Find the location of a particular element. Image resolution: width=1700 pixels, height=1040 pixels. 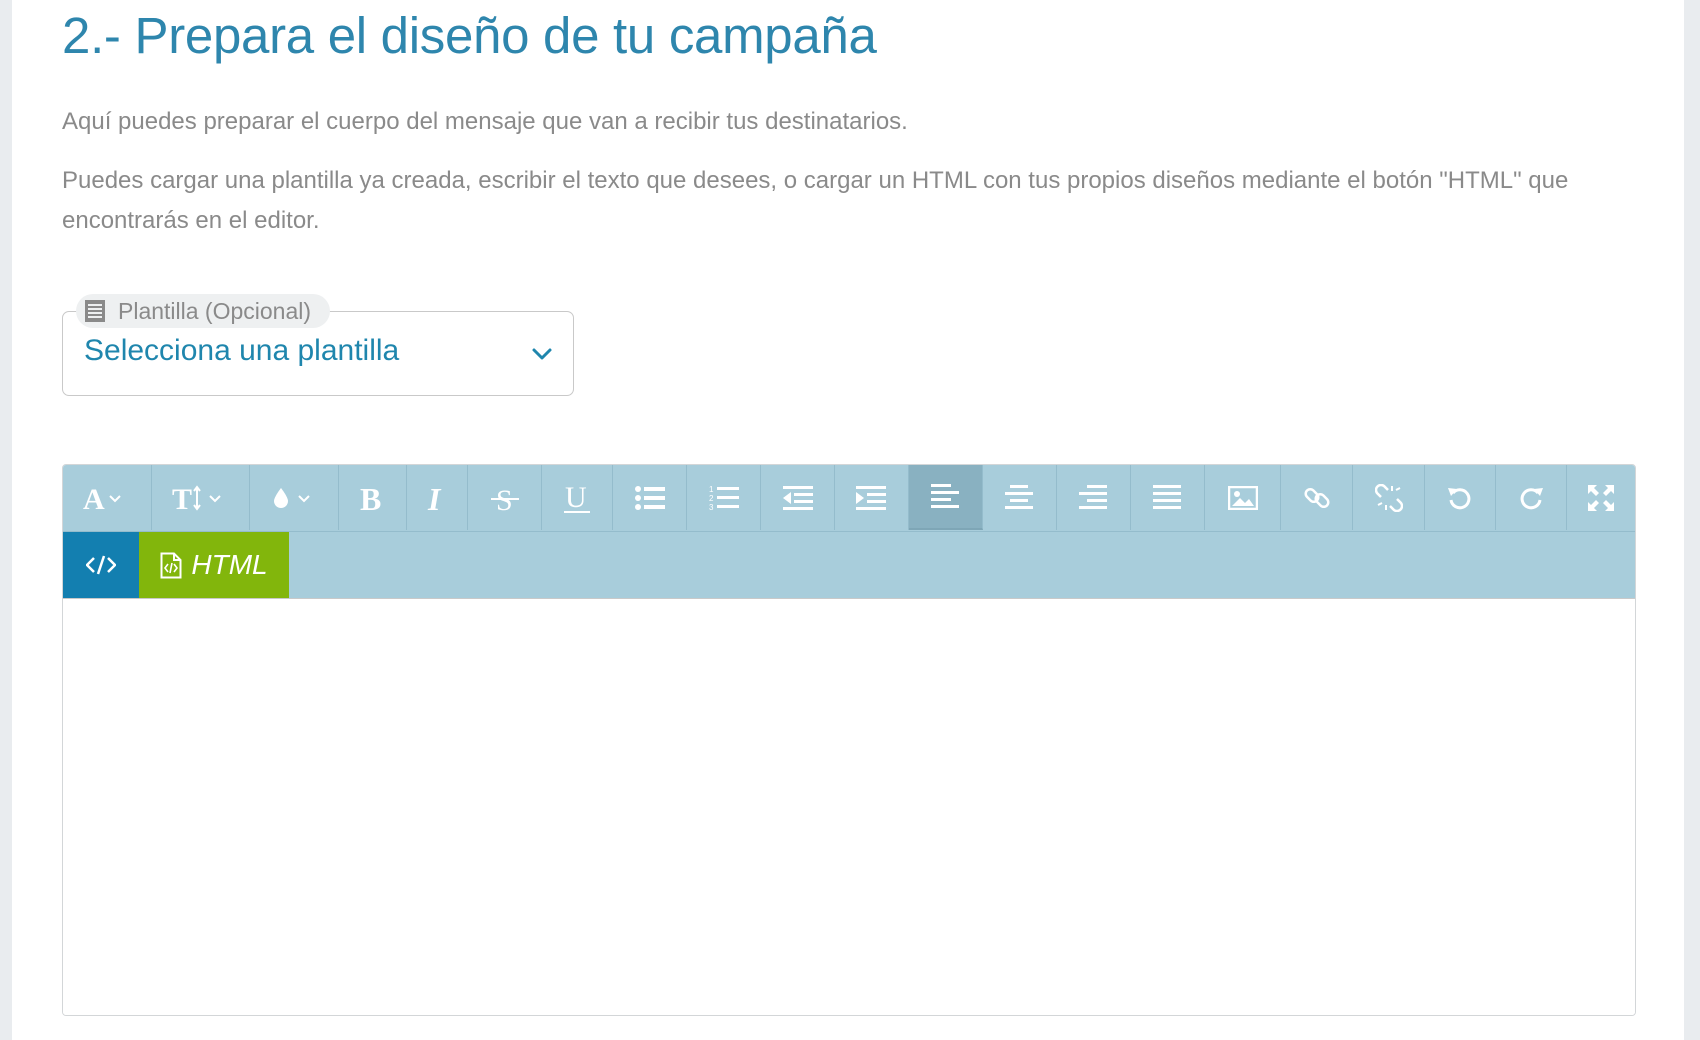

image-icon is located at coordinates (1242, 497).